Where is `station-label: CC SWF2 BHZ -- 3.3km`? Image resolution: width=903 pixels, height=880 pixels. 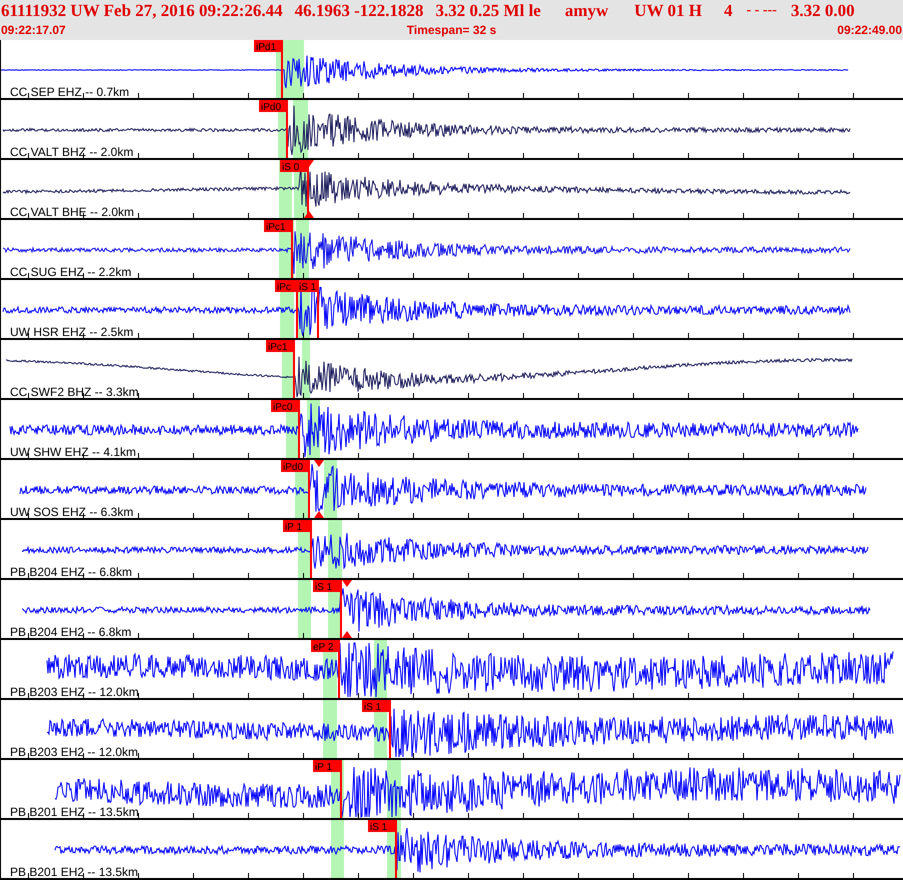 station-label: CC SWF2 BHZ -- 3.3km is located at coordinates (74, 392).